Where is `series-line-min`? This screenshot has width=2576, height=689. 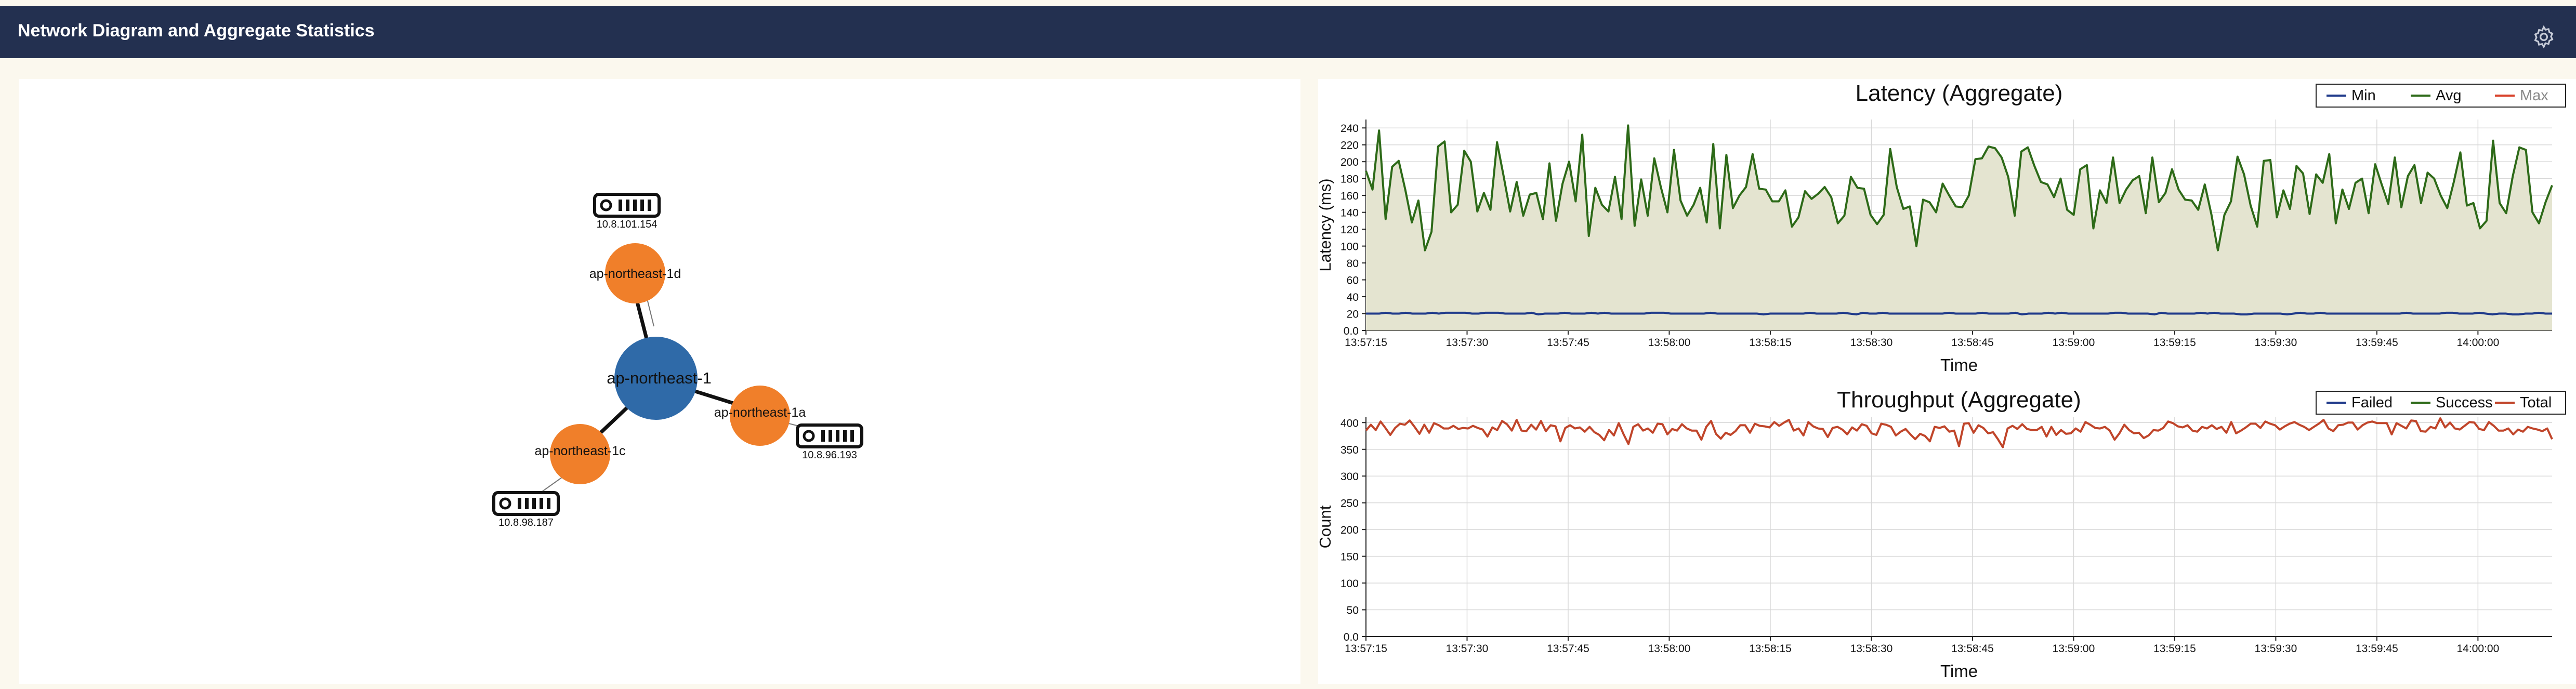
series-line-min is located at coordinates (1959, 313).